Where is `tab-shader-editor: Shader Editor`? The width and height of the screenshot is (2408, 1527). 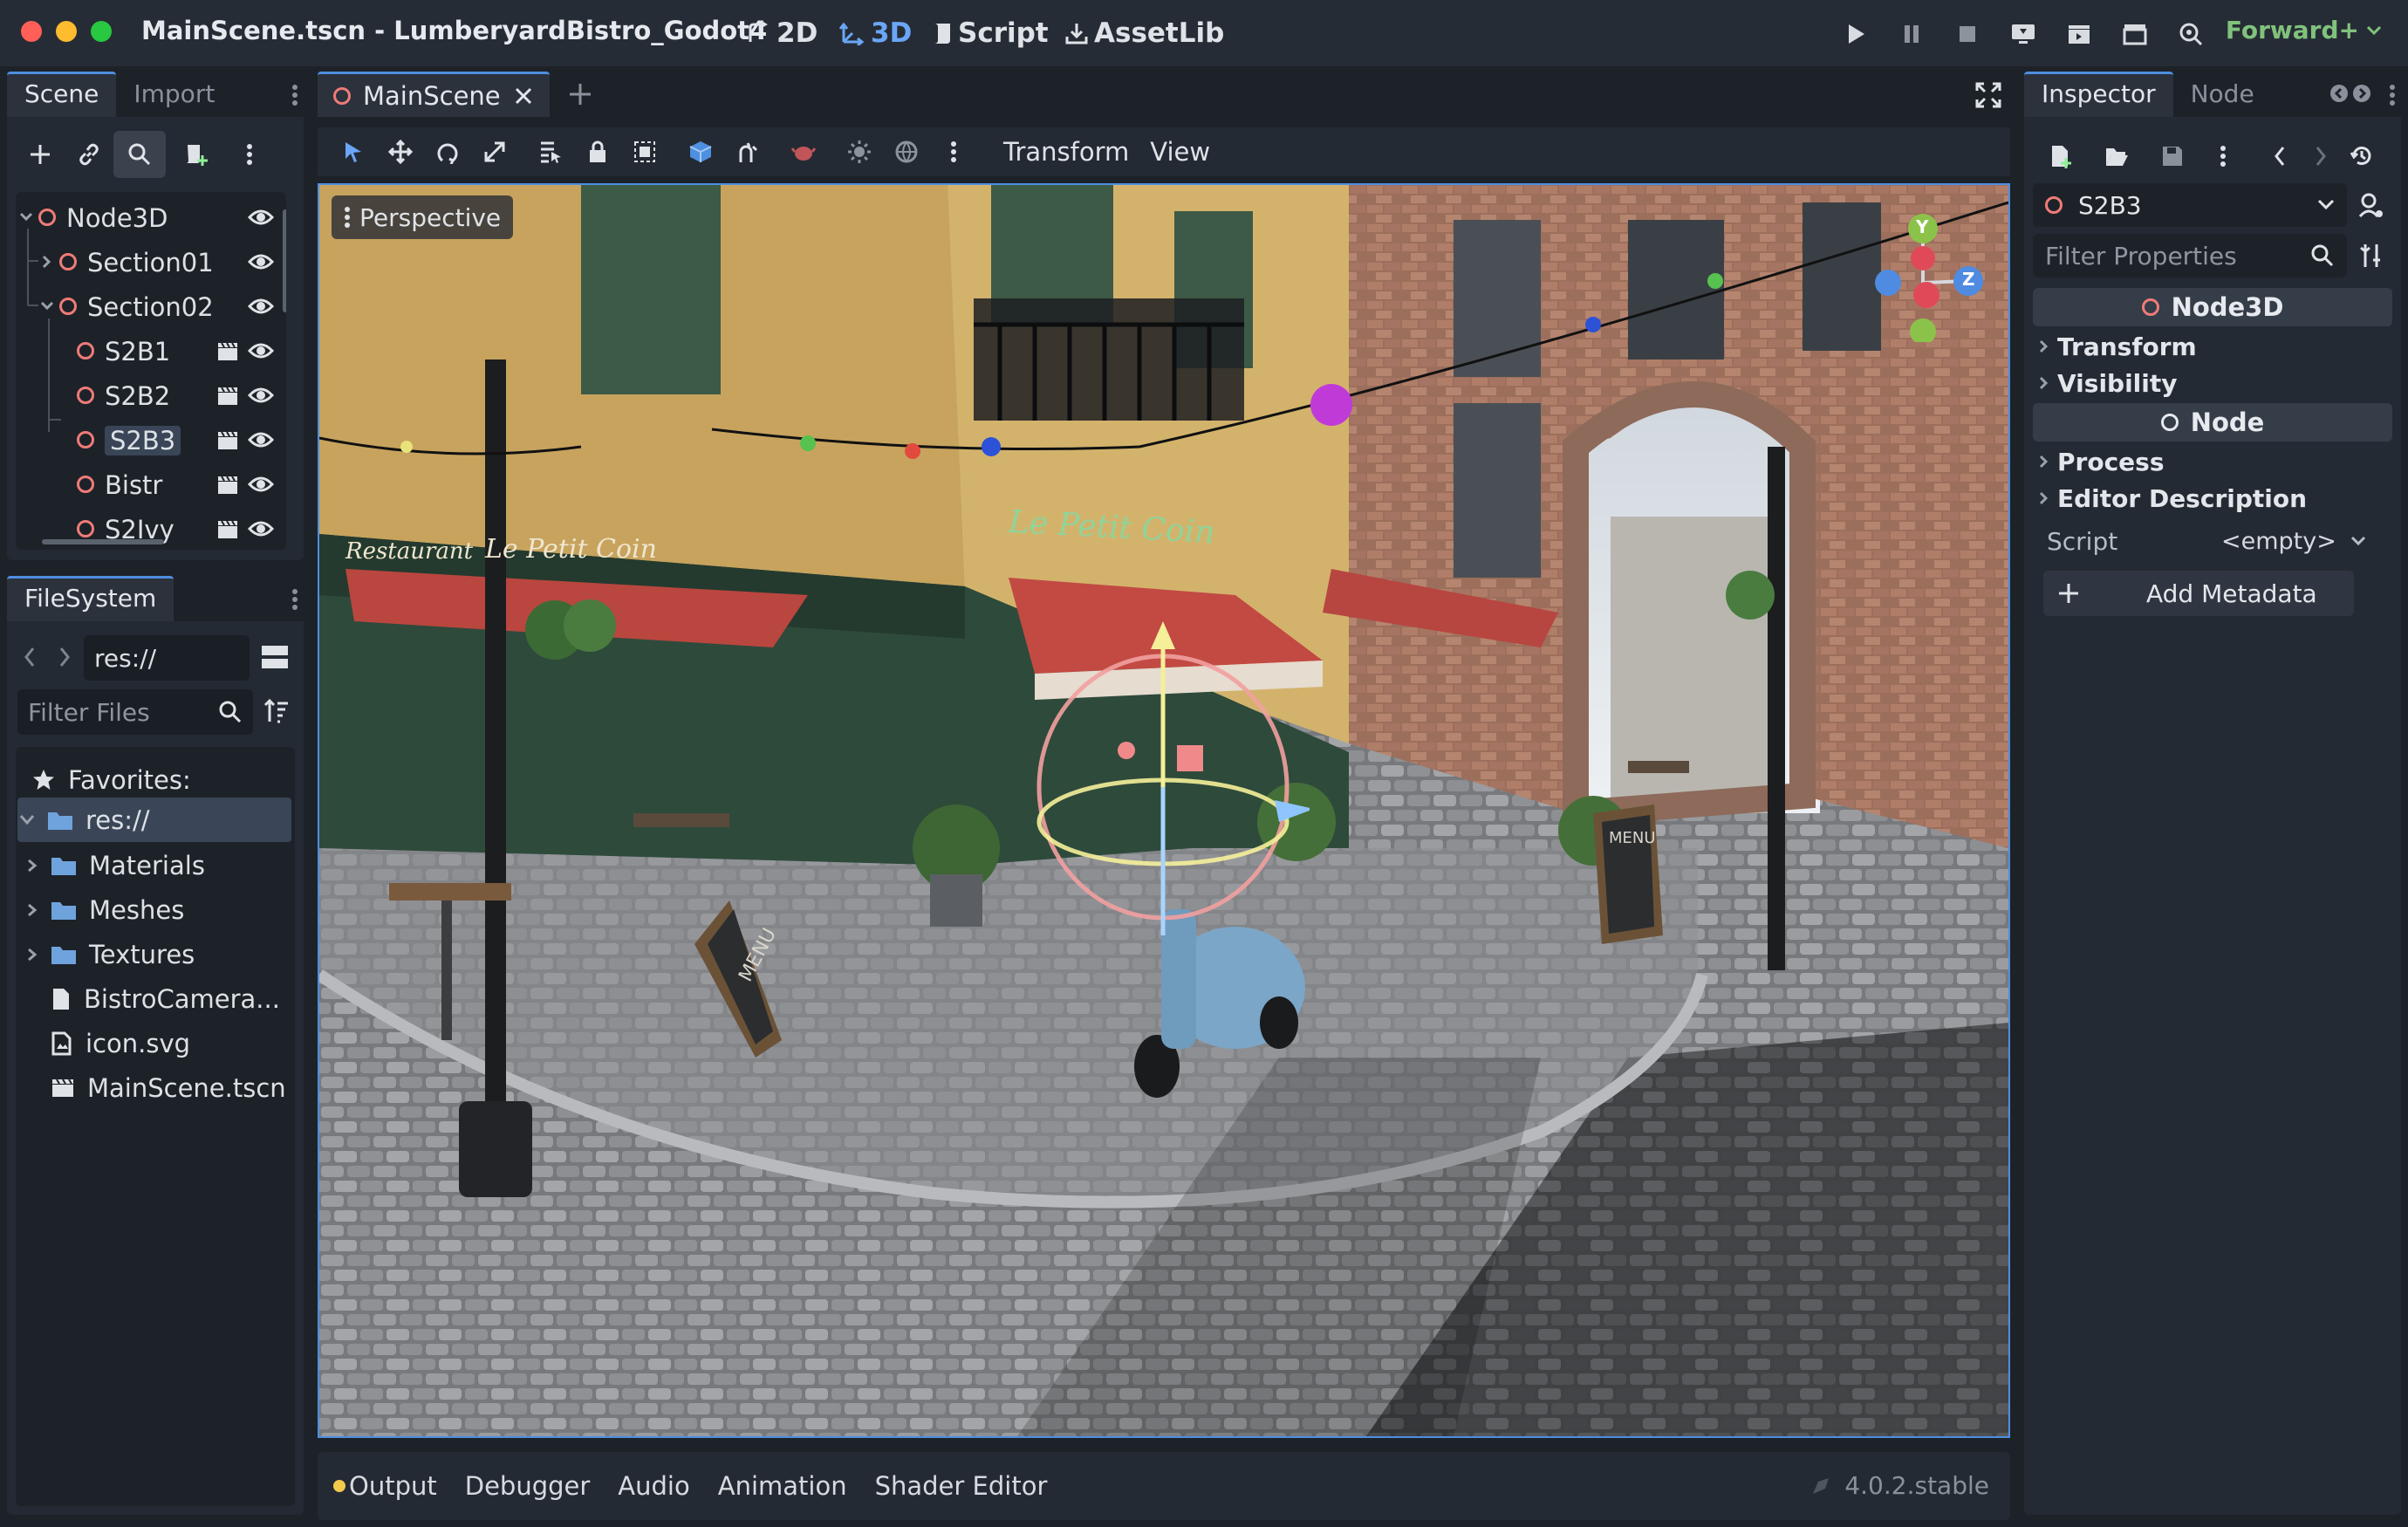
tab-shader-editor: Shader Editor is located at coordinates (962, 1486).